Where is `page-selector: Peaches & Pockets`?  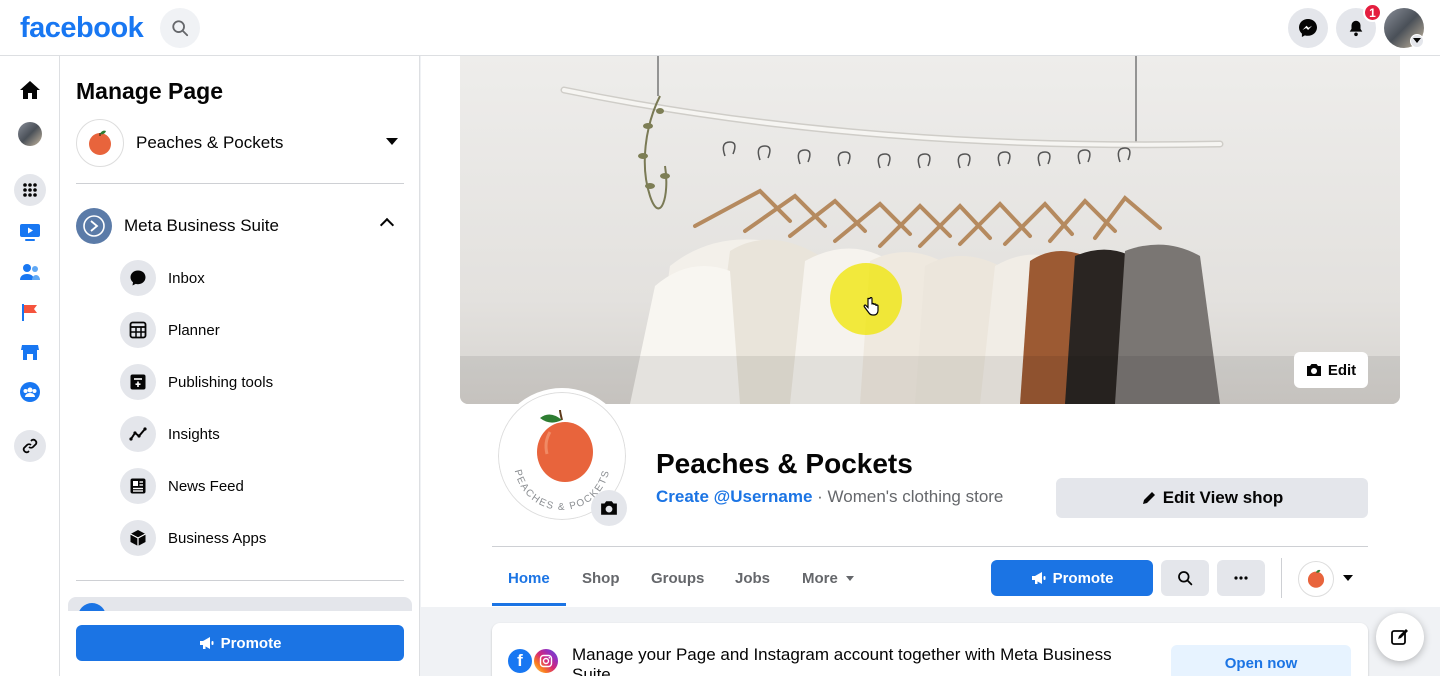 page-selector: Peaches & Pockets is located at coordinates (240, 143).